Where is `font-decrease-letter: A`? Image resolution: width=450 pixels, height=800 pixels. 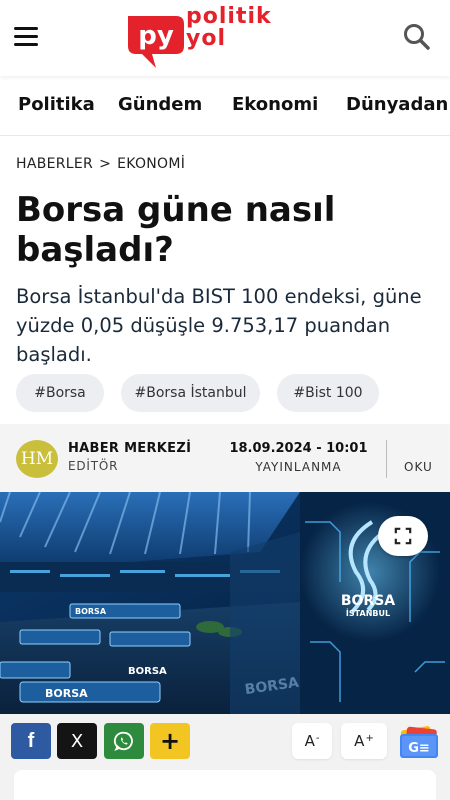 font-decrease-letter: A is located at coordinates (309, 741).